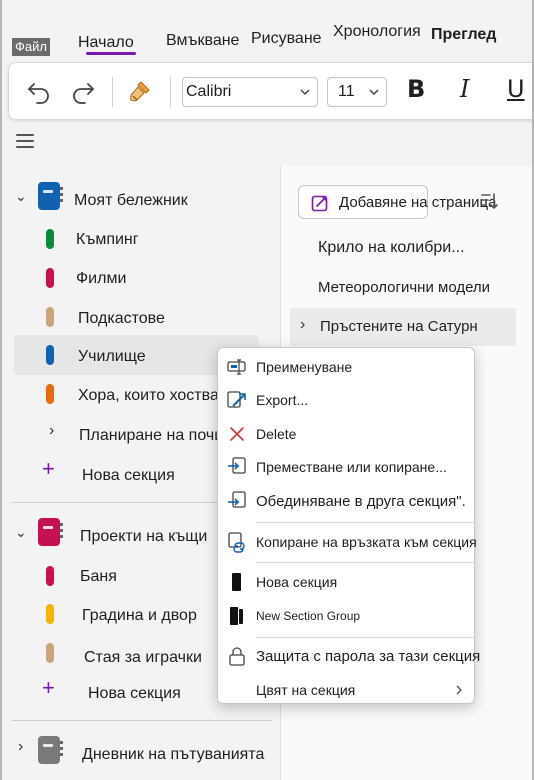 Image resolution: width=534 pixels, height=780 pixels. What do you see at coordinates (173, 755) in the screenshot?
I see `notebook-travel-journal: Дневник на пътуванията` at bounding box center [173, 755].